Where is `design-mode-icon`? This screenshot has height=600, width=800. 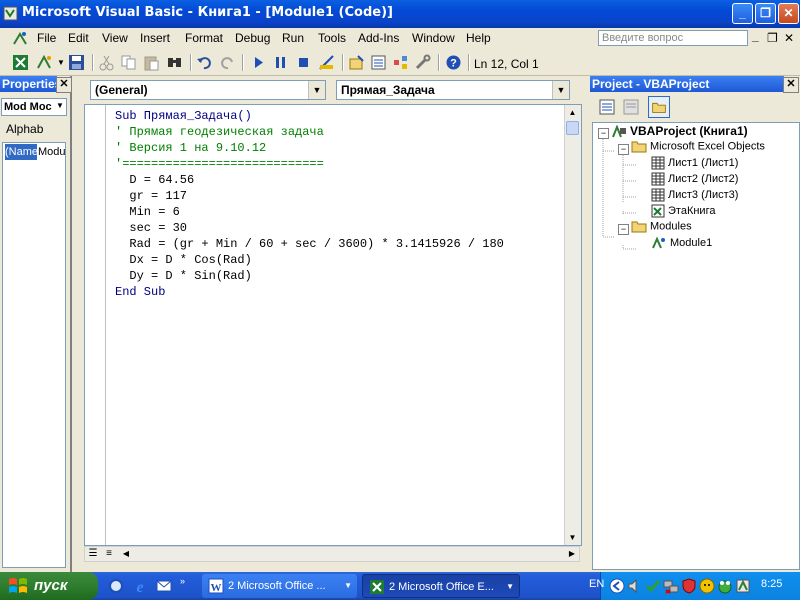 design-mode-icon is located at coordinates (326, 62).